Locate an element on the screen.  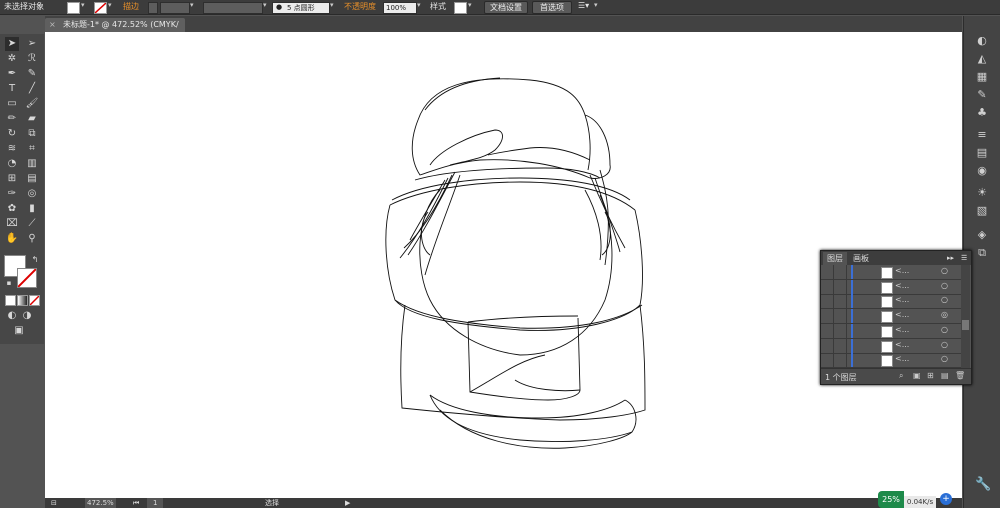
color-mode-icon is located at coordinates (10, 300).